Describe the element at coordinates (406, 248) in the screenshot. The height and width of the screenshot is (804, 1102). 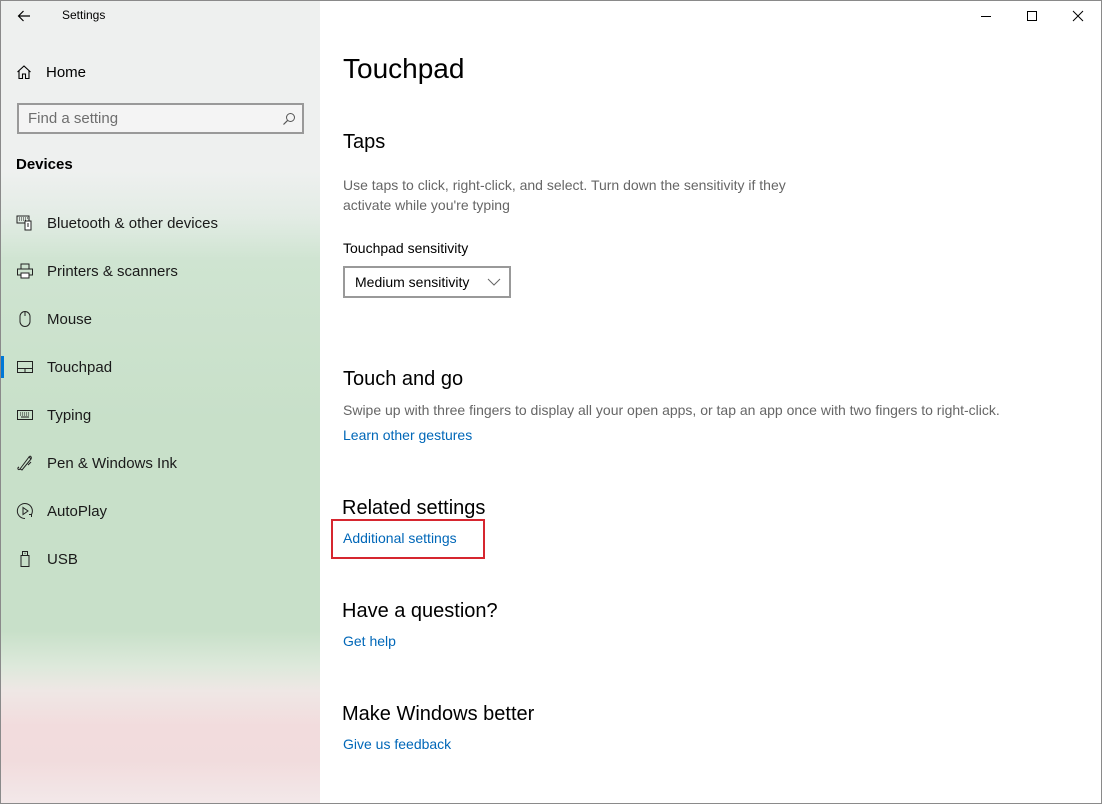
I see `sensitivity-label: Touchpad sensitivity` at that location.